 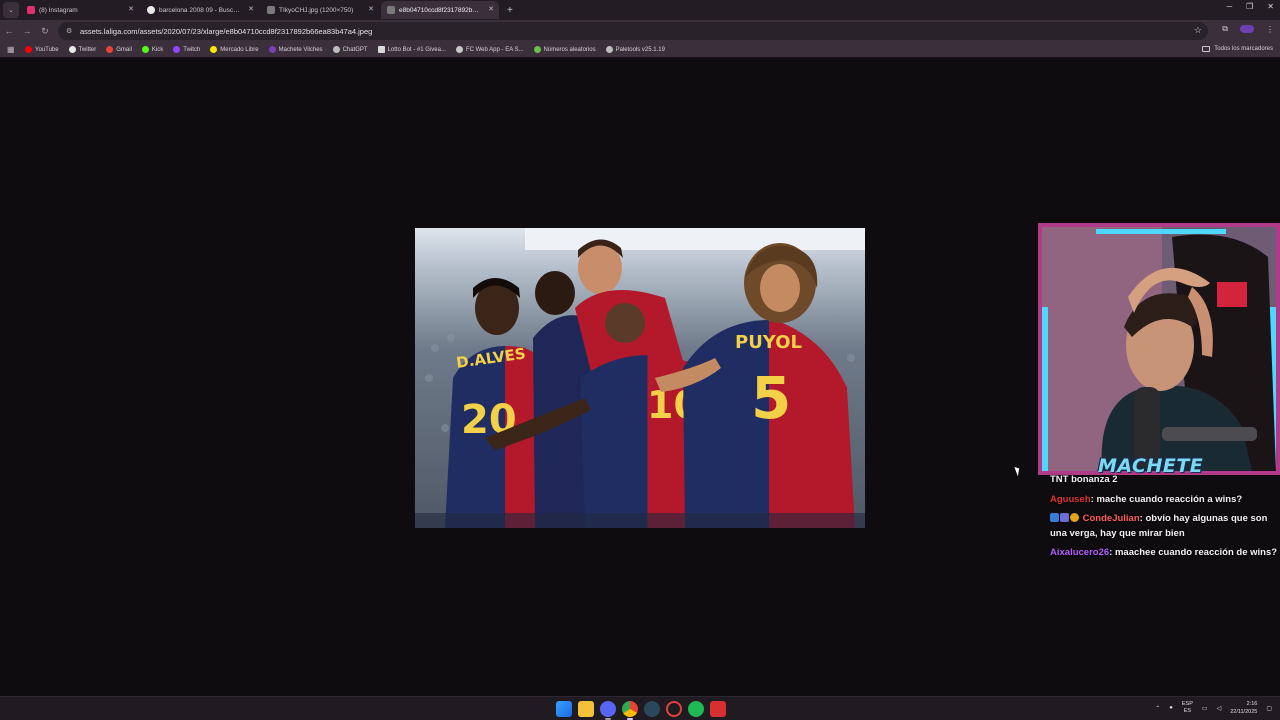 What do you see at coordinates (1080, 552) in the screenshot?
I see `chat-username: Aixalucero26` at bounding box center [1080, 552].